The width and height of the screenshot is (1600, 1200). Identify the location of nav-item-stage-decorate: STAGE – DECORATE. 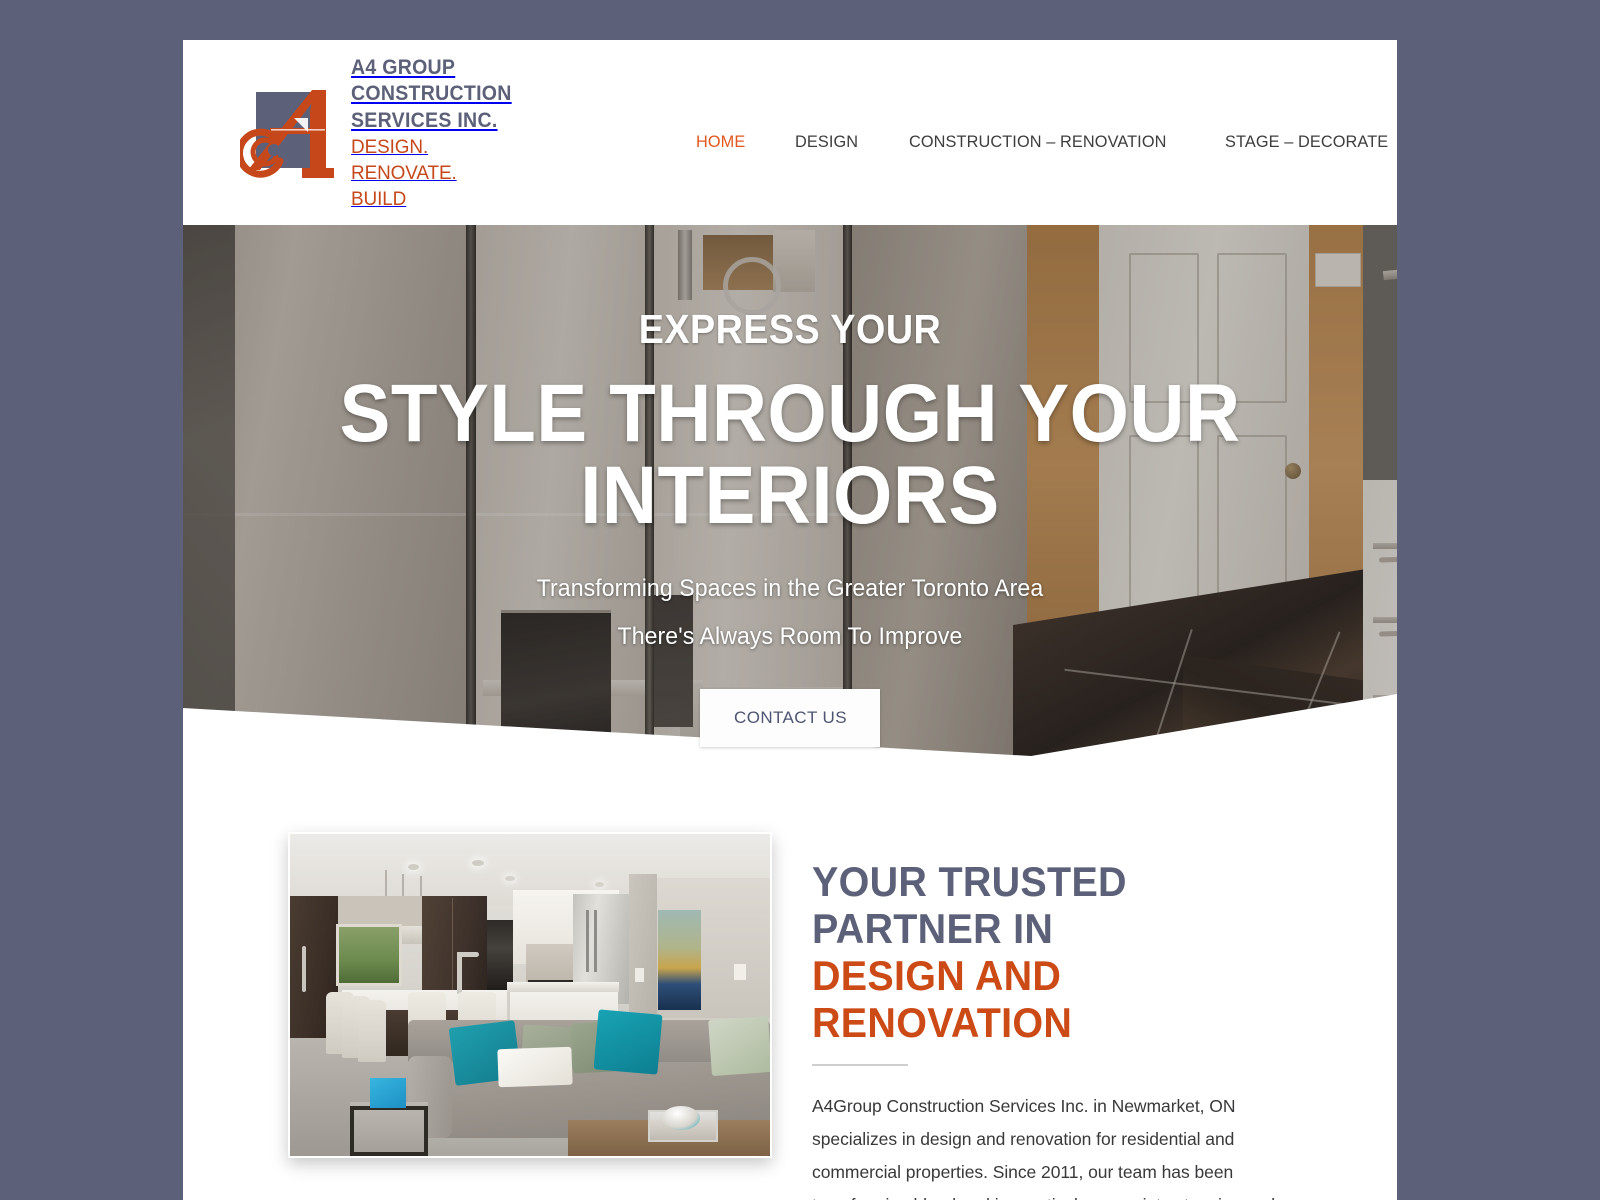
(1306, 142).